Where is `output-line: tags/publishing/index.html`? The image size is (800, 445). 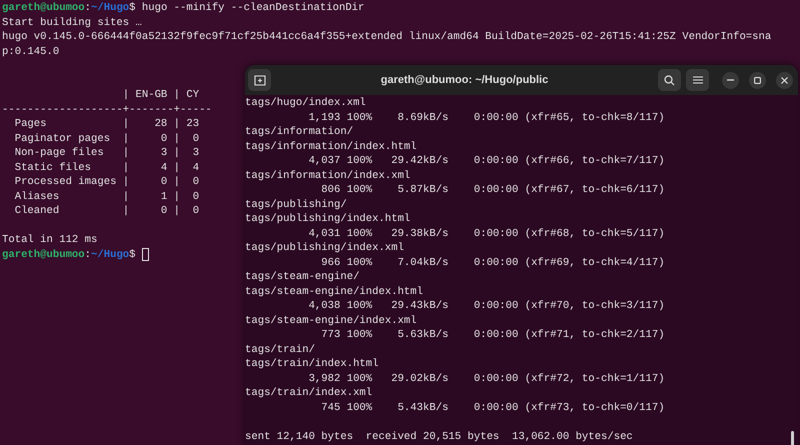
output-line: tags/publishing/index.html is located at coordinates (327, 219).